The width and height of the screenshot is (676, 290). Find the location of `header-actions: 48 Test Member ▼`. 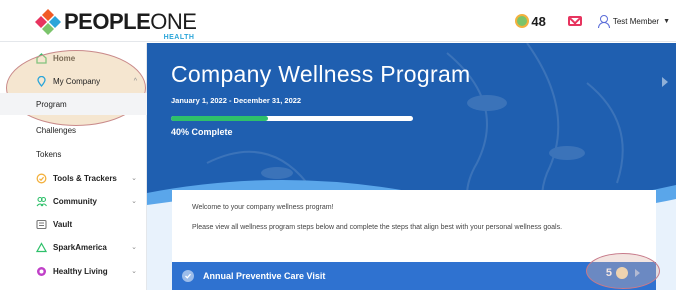

header-actions: 48 Test Member ▼ is located at coordinates (595, 21).